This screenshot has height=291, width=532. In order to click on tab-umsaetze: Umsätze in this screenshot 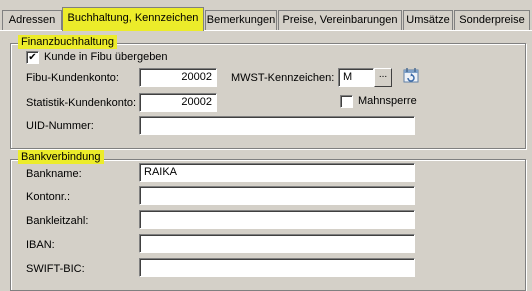, I will do `click(428, 20)`.